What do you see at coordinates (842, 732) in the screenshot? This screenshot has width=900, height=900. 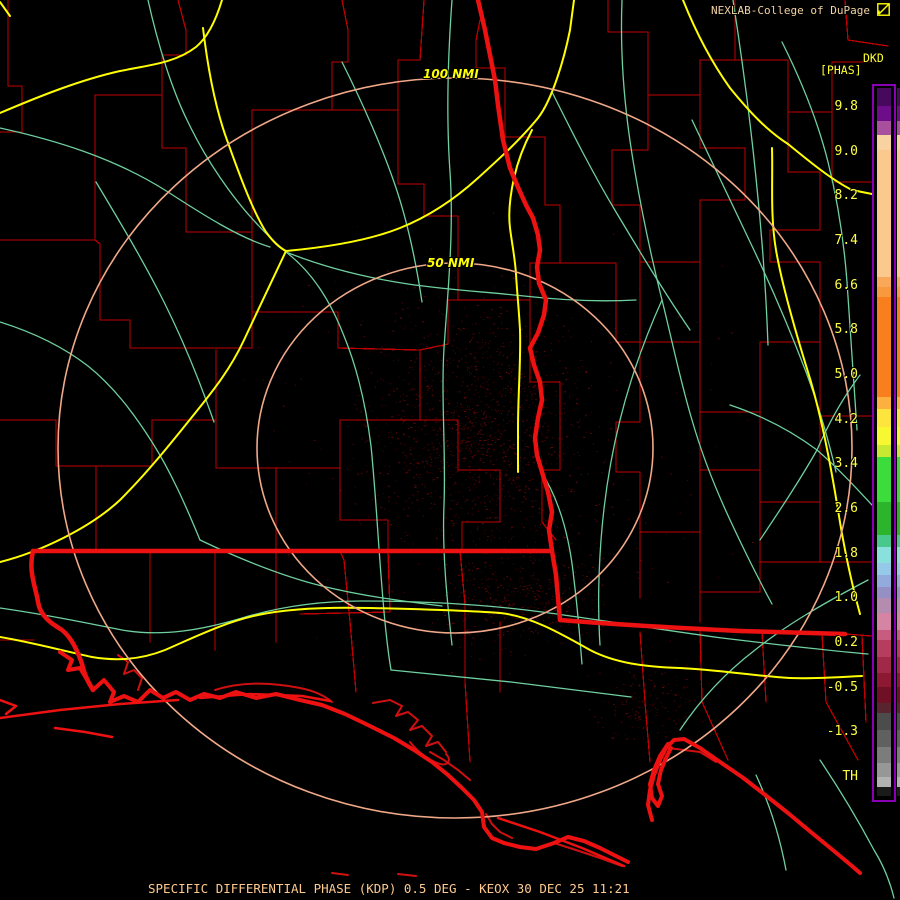 I see `scale-label: -1.3` at bounding box center [842, 732].